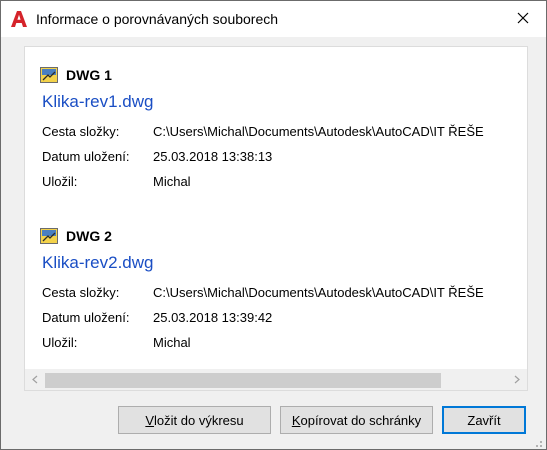  I want to click on dwg-file-name: Klika-rev1.dwg, so click(98, 102).